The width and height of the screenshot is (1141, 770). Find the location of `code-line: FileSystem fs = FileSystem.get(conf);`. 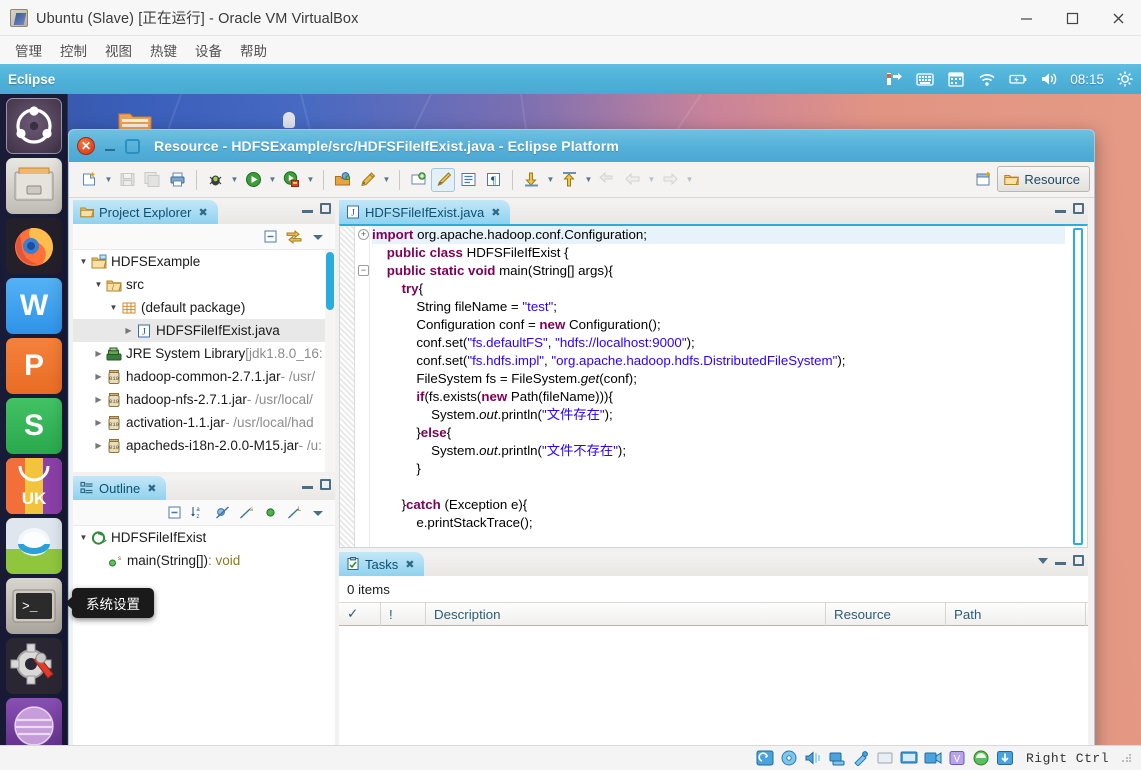

code-line: FileSystem fs = FileSystem.get(conf); is located at coordinates (718, 379).